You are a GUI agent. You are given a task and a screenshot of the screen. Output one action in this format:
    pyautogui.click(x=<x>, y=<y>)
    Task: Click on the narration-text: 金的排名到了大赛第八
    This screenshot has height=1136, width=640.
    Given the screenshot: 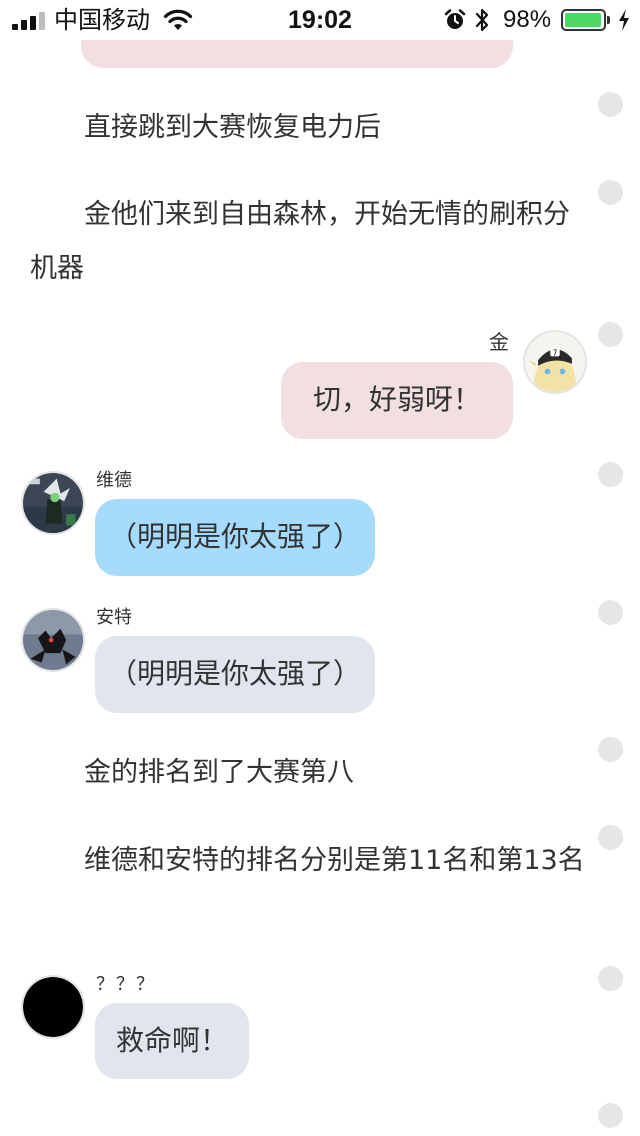 What is the action you would take?
    pyautogui.click(x=219, y=772)
    